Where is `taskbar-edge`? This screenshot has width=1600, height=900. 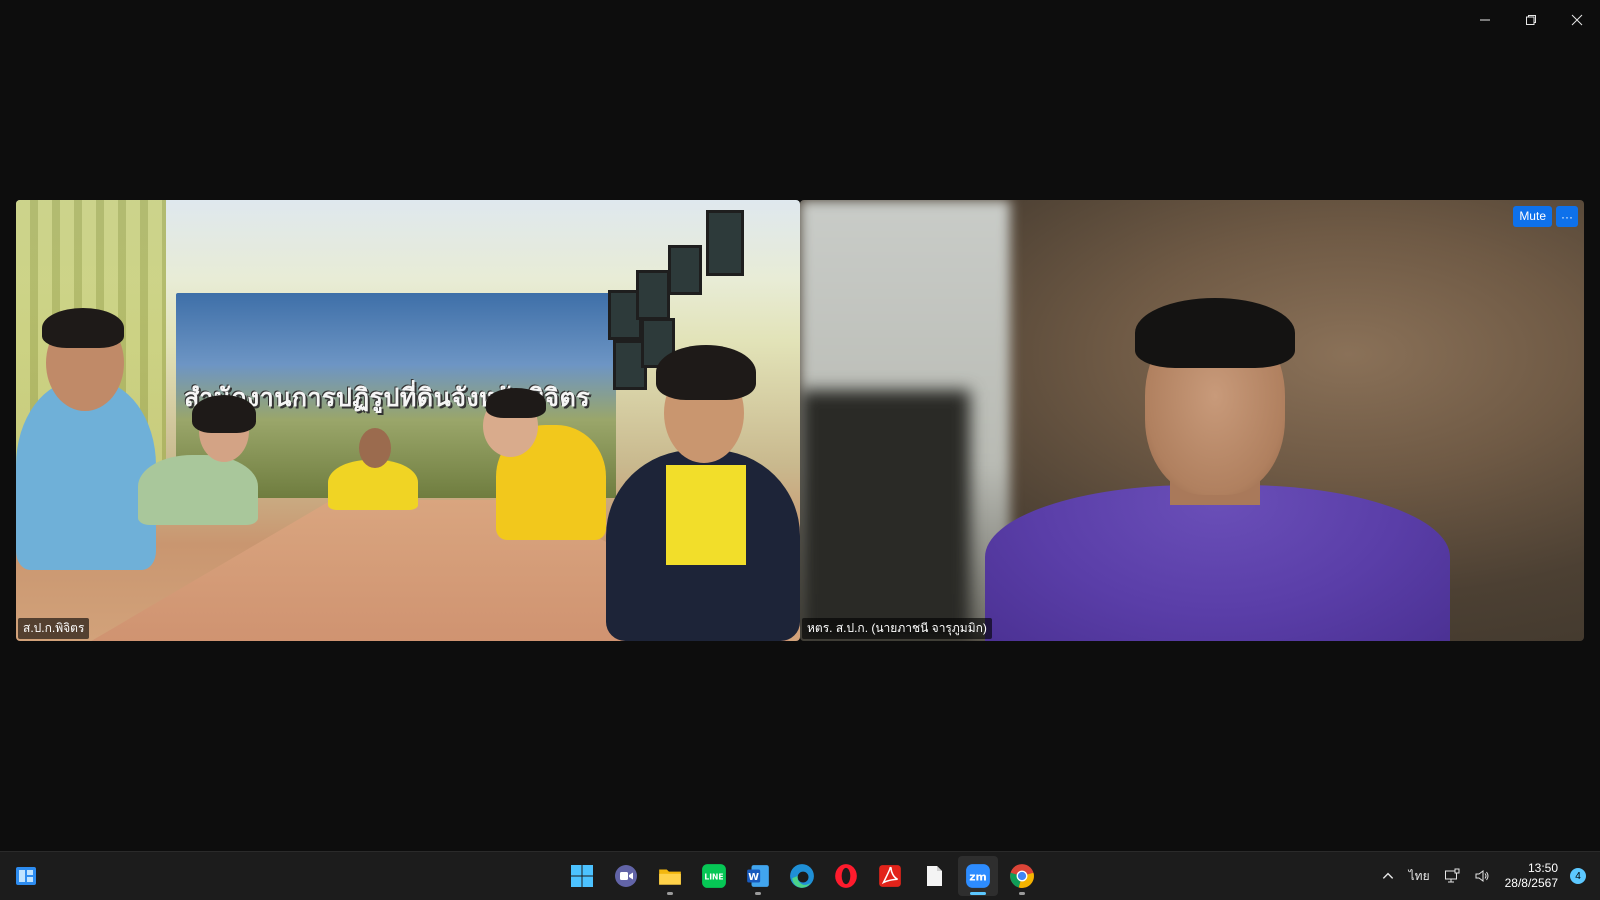 taskbar-edge is located at coordinates (802, 876).